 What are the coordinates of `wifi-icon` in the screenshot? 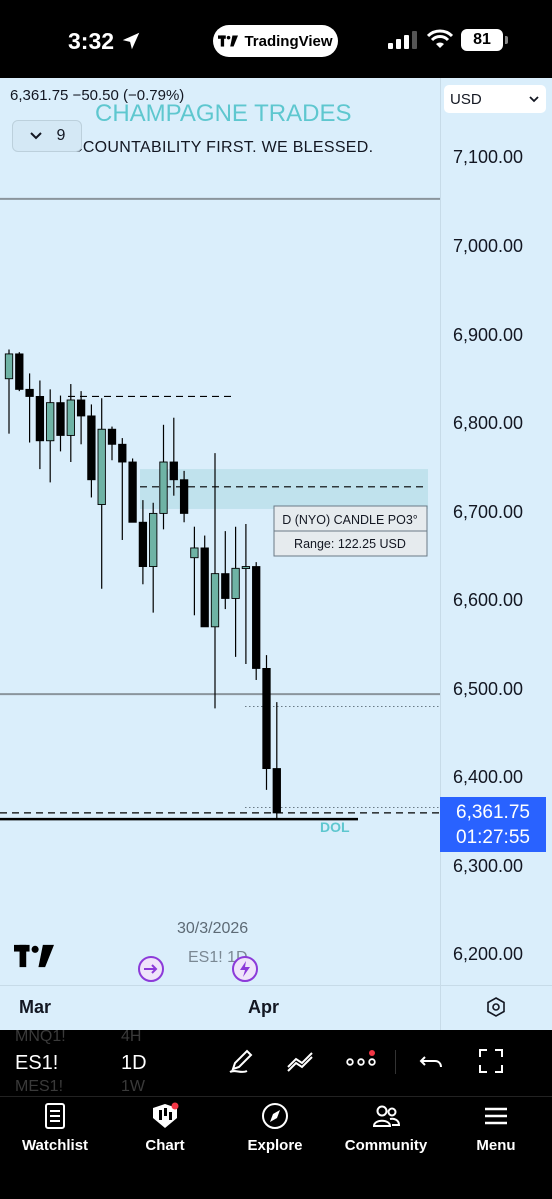 It's located at (440, 38).